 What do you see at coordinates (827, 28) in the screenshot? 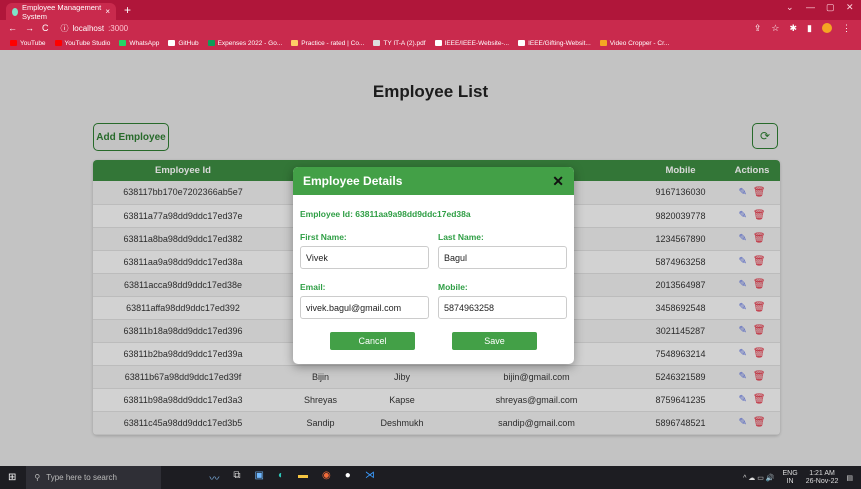
I see `profile-avatar` at bounding box center [827, 28].